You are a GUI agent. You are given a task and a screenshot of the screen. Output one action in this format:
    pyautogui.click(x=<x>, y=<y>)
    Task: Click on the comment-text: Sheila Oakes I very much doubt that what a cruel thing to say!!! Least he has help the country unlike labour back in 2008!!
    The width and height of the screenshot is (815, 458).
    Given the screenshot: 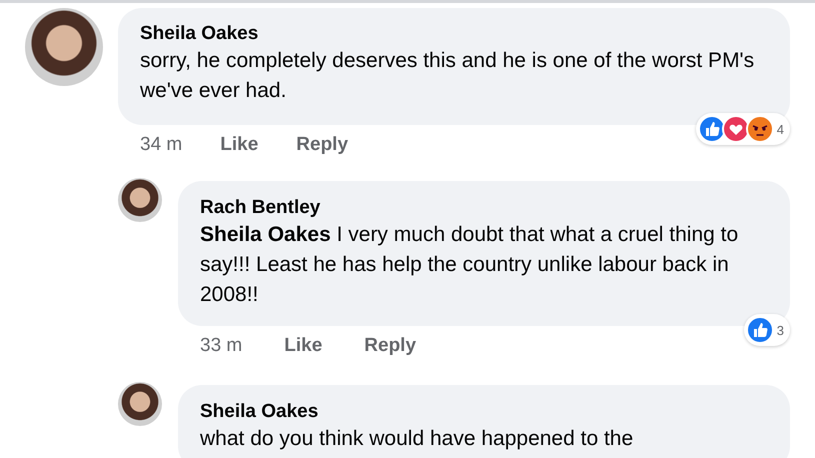 What is the action you would take?
    pyautogui.click(x=470, y=265)
    